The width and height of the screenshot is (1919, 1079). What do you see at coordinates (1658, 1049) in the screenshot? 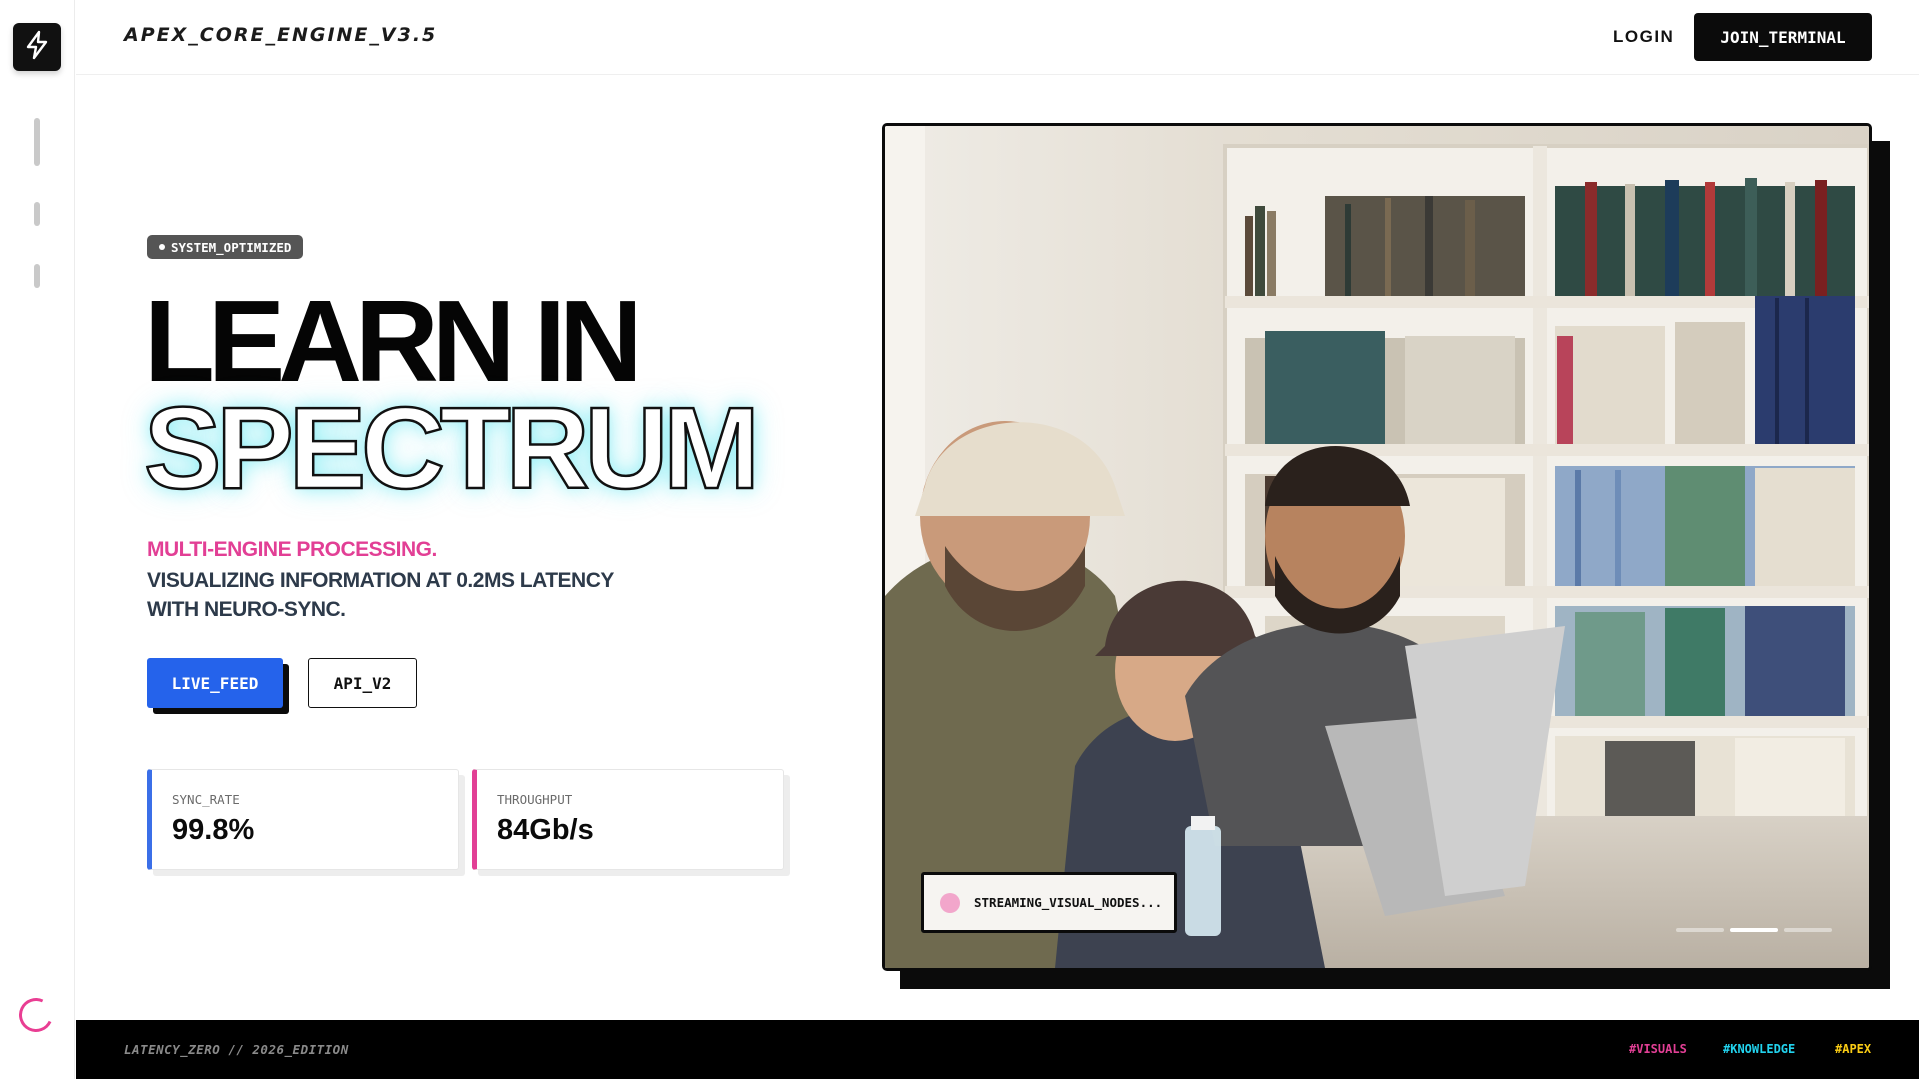
I see `footer-tag-visuals: #VISUALS` at bounding box center [1658, 1049].